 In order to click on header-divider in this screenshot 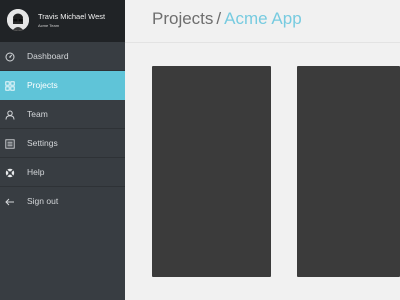, I will do `click(262, 42)`.